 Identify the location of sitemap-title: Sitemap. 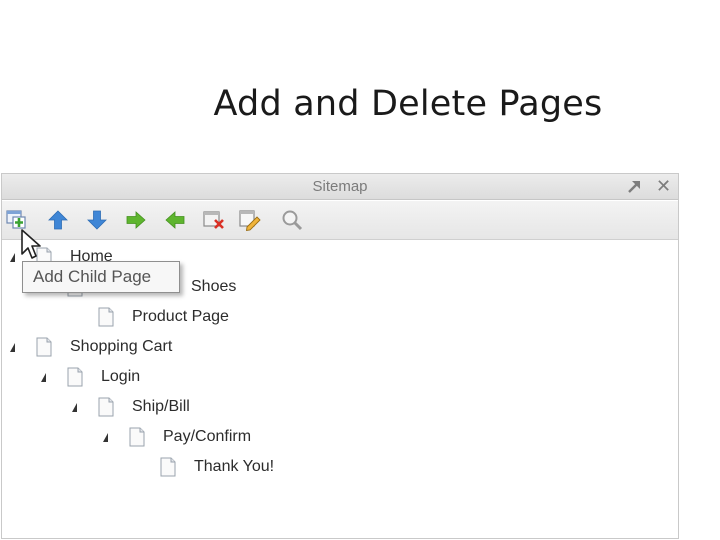
(340, 186).